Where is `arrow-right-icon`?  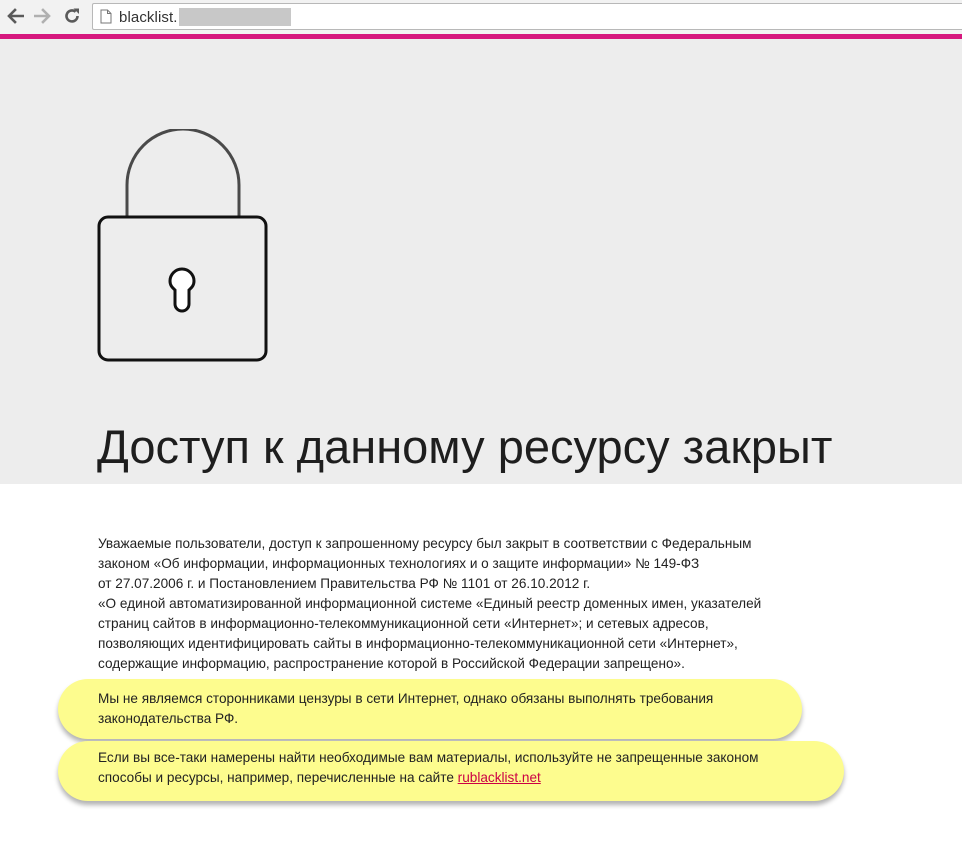 arrow-right-icon is located at coordinates (42, 16).